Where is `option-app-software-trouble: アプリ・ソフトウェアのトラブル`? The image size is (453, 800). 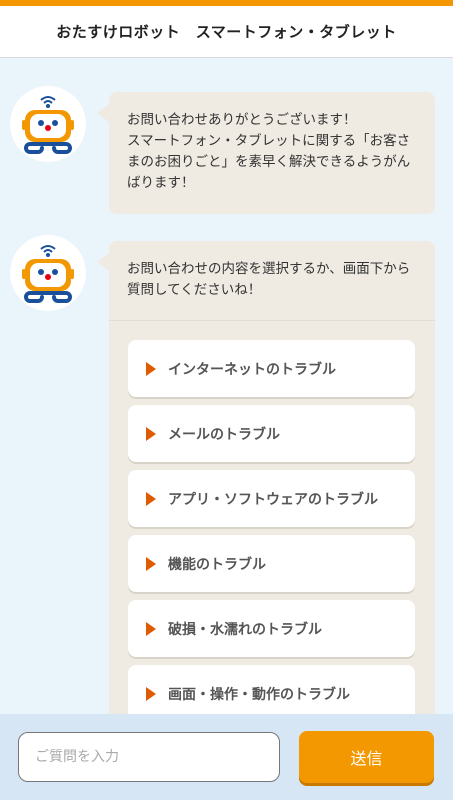 option-app-software-trouble: アプリ・ソフトウェアのトラブル is located at coordinates (271, 498).